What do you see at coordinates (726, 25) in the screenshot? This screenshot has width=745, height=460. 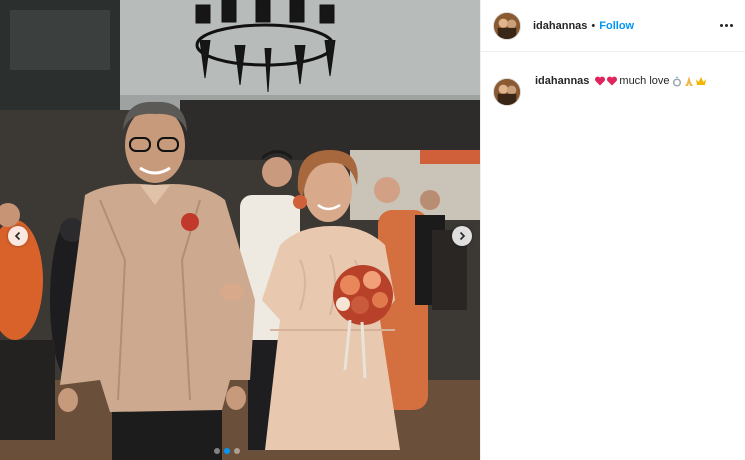 I see `more-options-icon` at bounding box center [726, 25].